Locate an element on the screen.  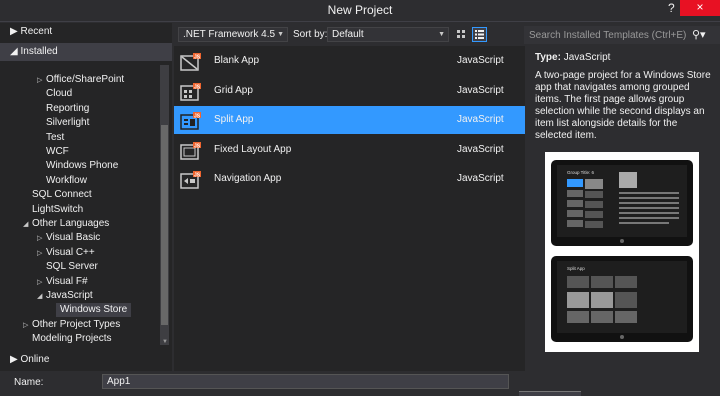
search-input: Search Installed Templates (Ctrl+E) ⚲▾ is located at coordinates (622, 35).